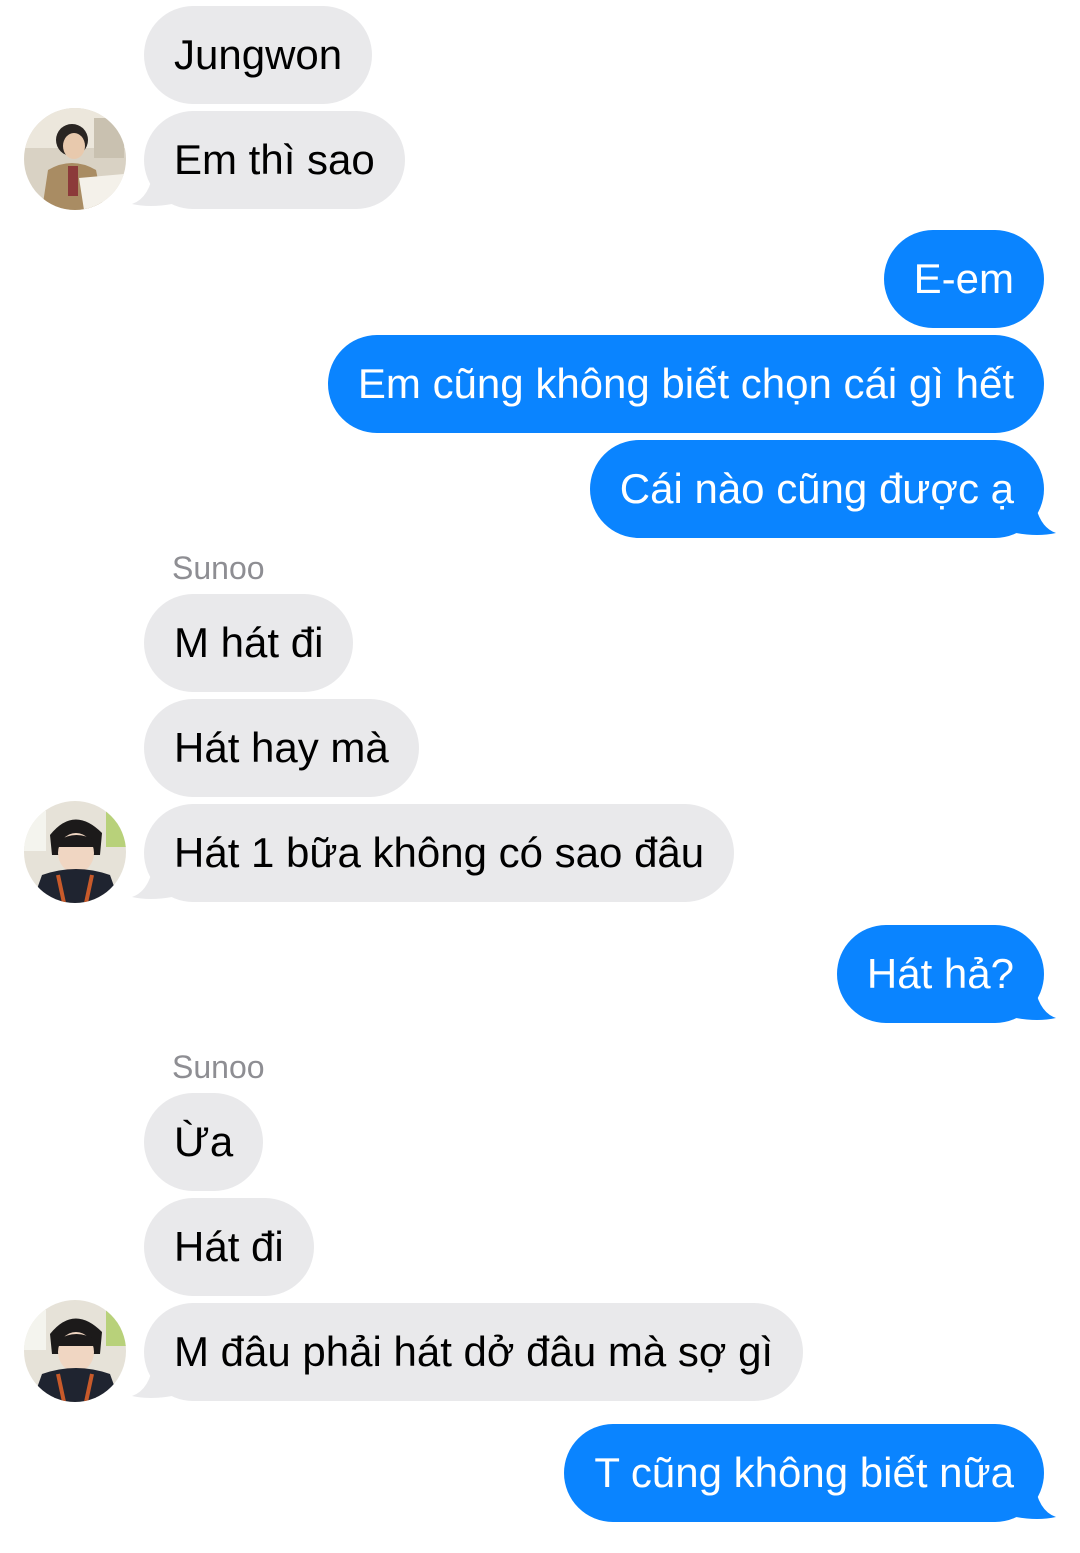  I want to click on message-text: Cái nào cũng được ạ, so click(816, 488).